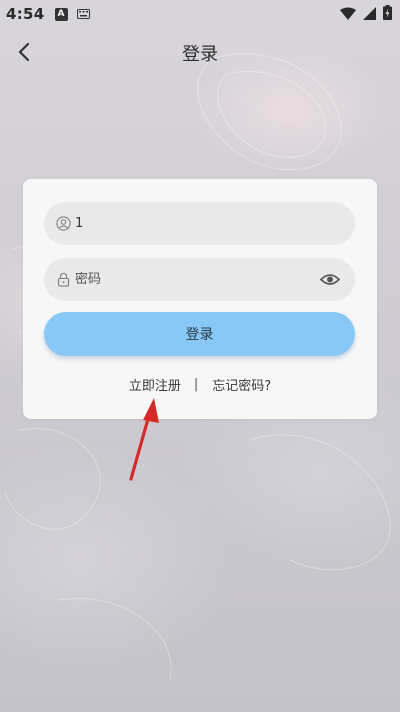  What do you see at coordinates (369, 14) in the screenshot?
I see `signal-icon` at bounding box center [369, 14].